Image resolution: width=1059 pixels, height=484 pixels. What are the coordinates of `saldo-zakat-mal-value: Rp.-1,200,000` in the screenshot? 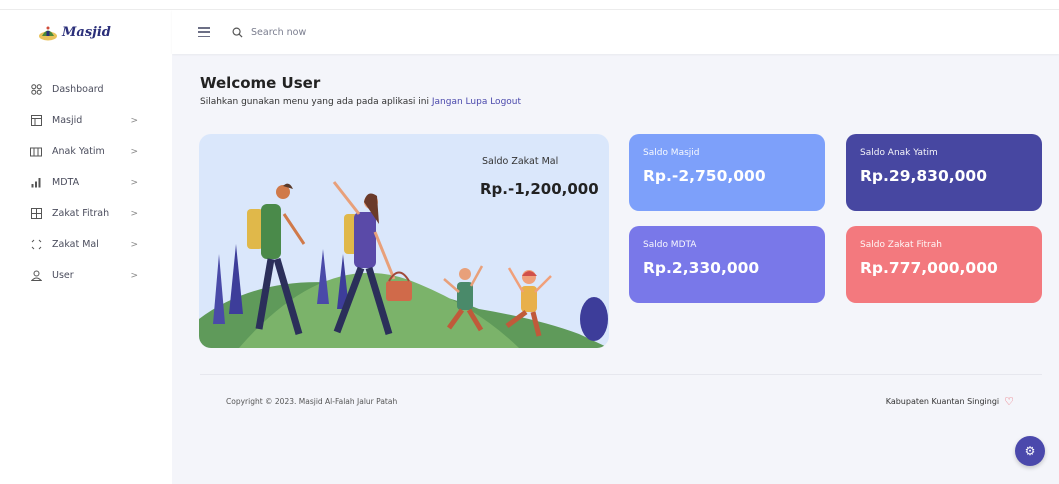 It's located at (539, 189).